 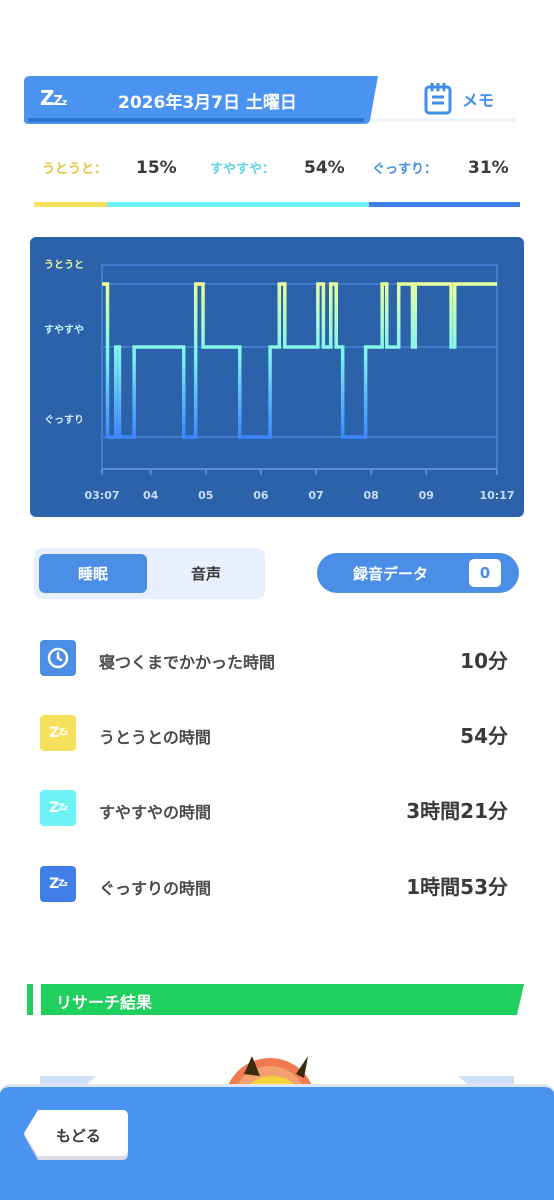 I want to click on chart-x-tick-label: 04, so click(x=151, y=495).